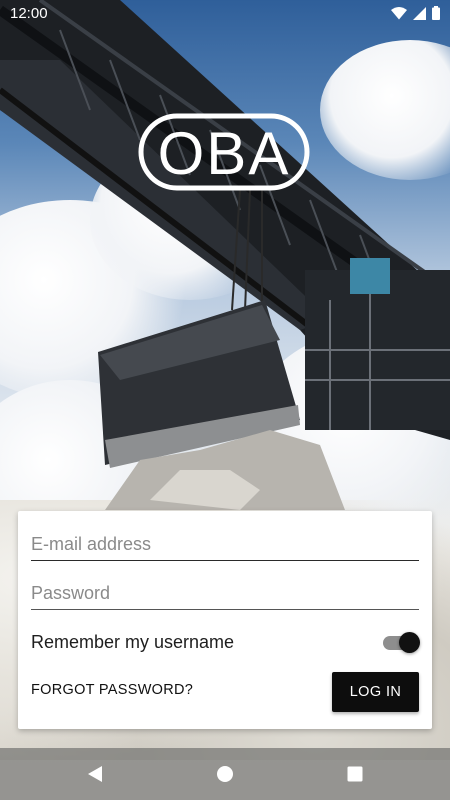  I want to click on home-button, so click(225, 774).